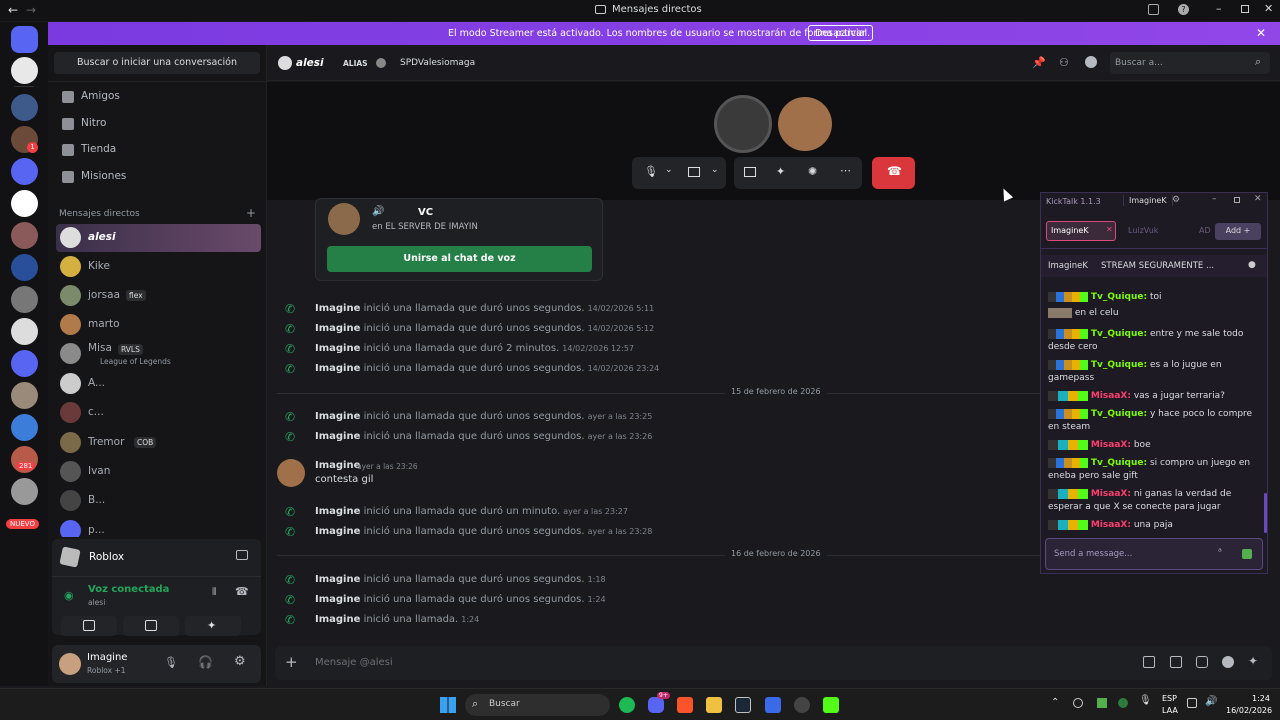  I want to click on camera-off-button, so click(89, 626).